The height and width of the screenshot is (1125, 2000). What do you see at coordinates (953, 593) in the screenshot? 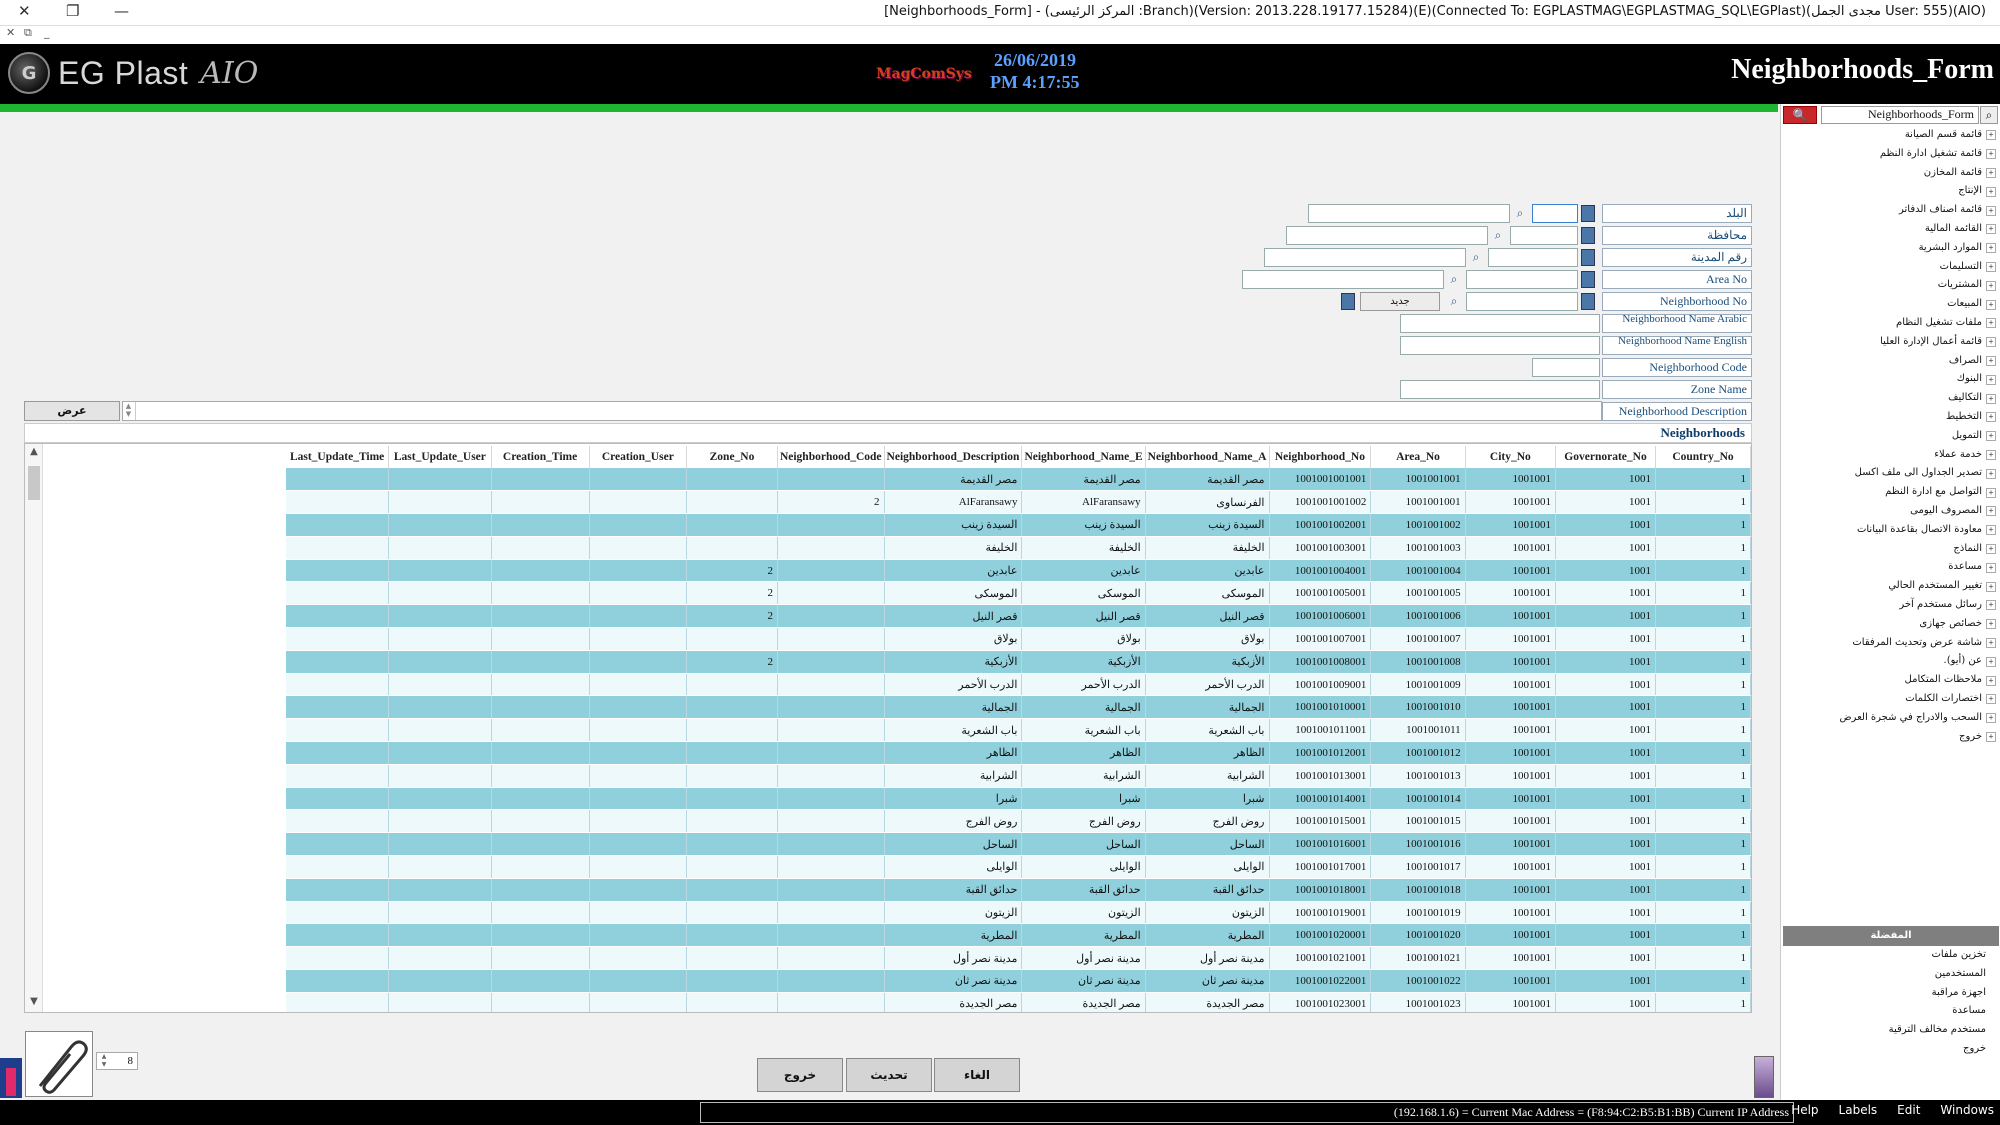
I see `table-cell: الموسكى` at bounding box center [953, 593].